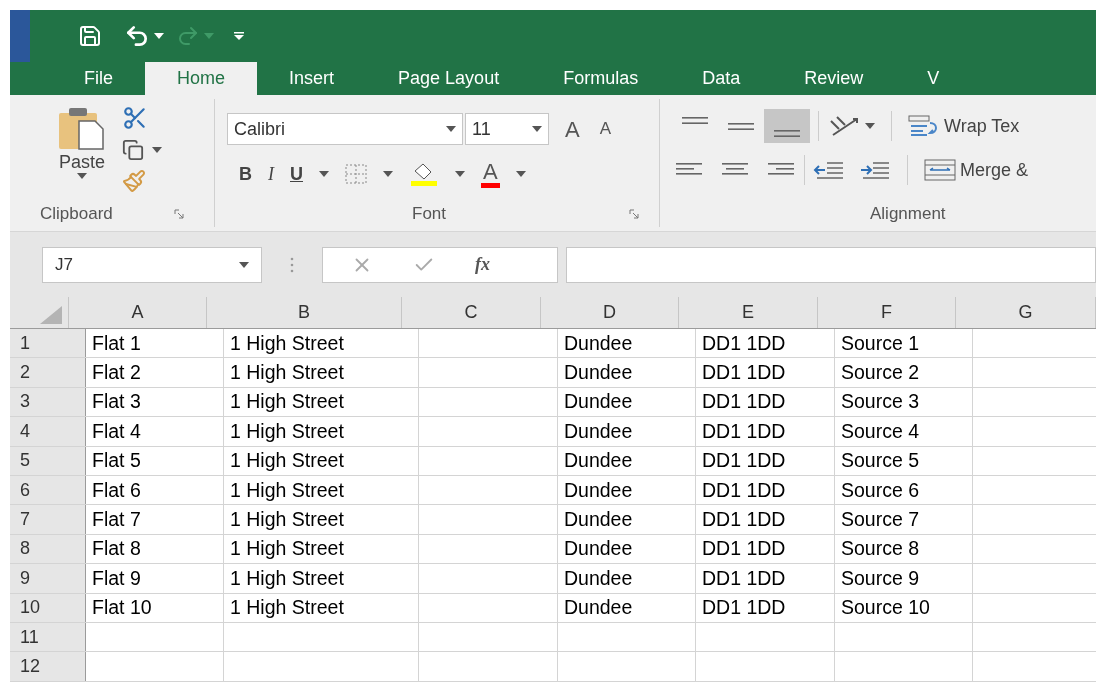  I want to click on table-cell-text: Source 2, so click(880, 372).